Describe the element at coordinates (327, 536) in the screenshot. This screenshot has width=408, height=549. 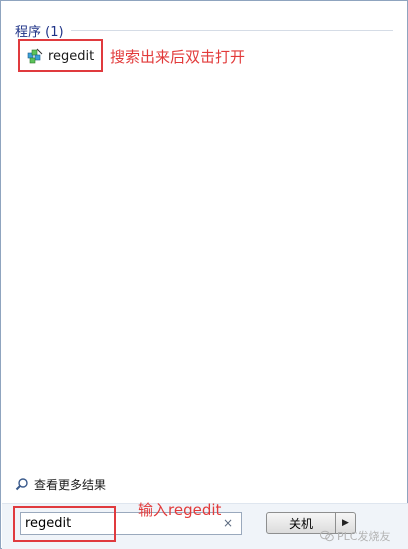
I see `wechat-logo-icon` at that location.